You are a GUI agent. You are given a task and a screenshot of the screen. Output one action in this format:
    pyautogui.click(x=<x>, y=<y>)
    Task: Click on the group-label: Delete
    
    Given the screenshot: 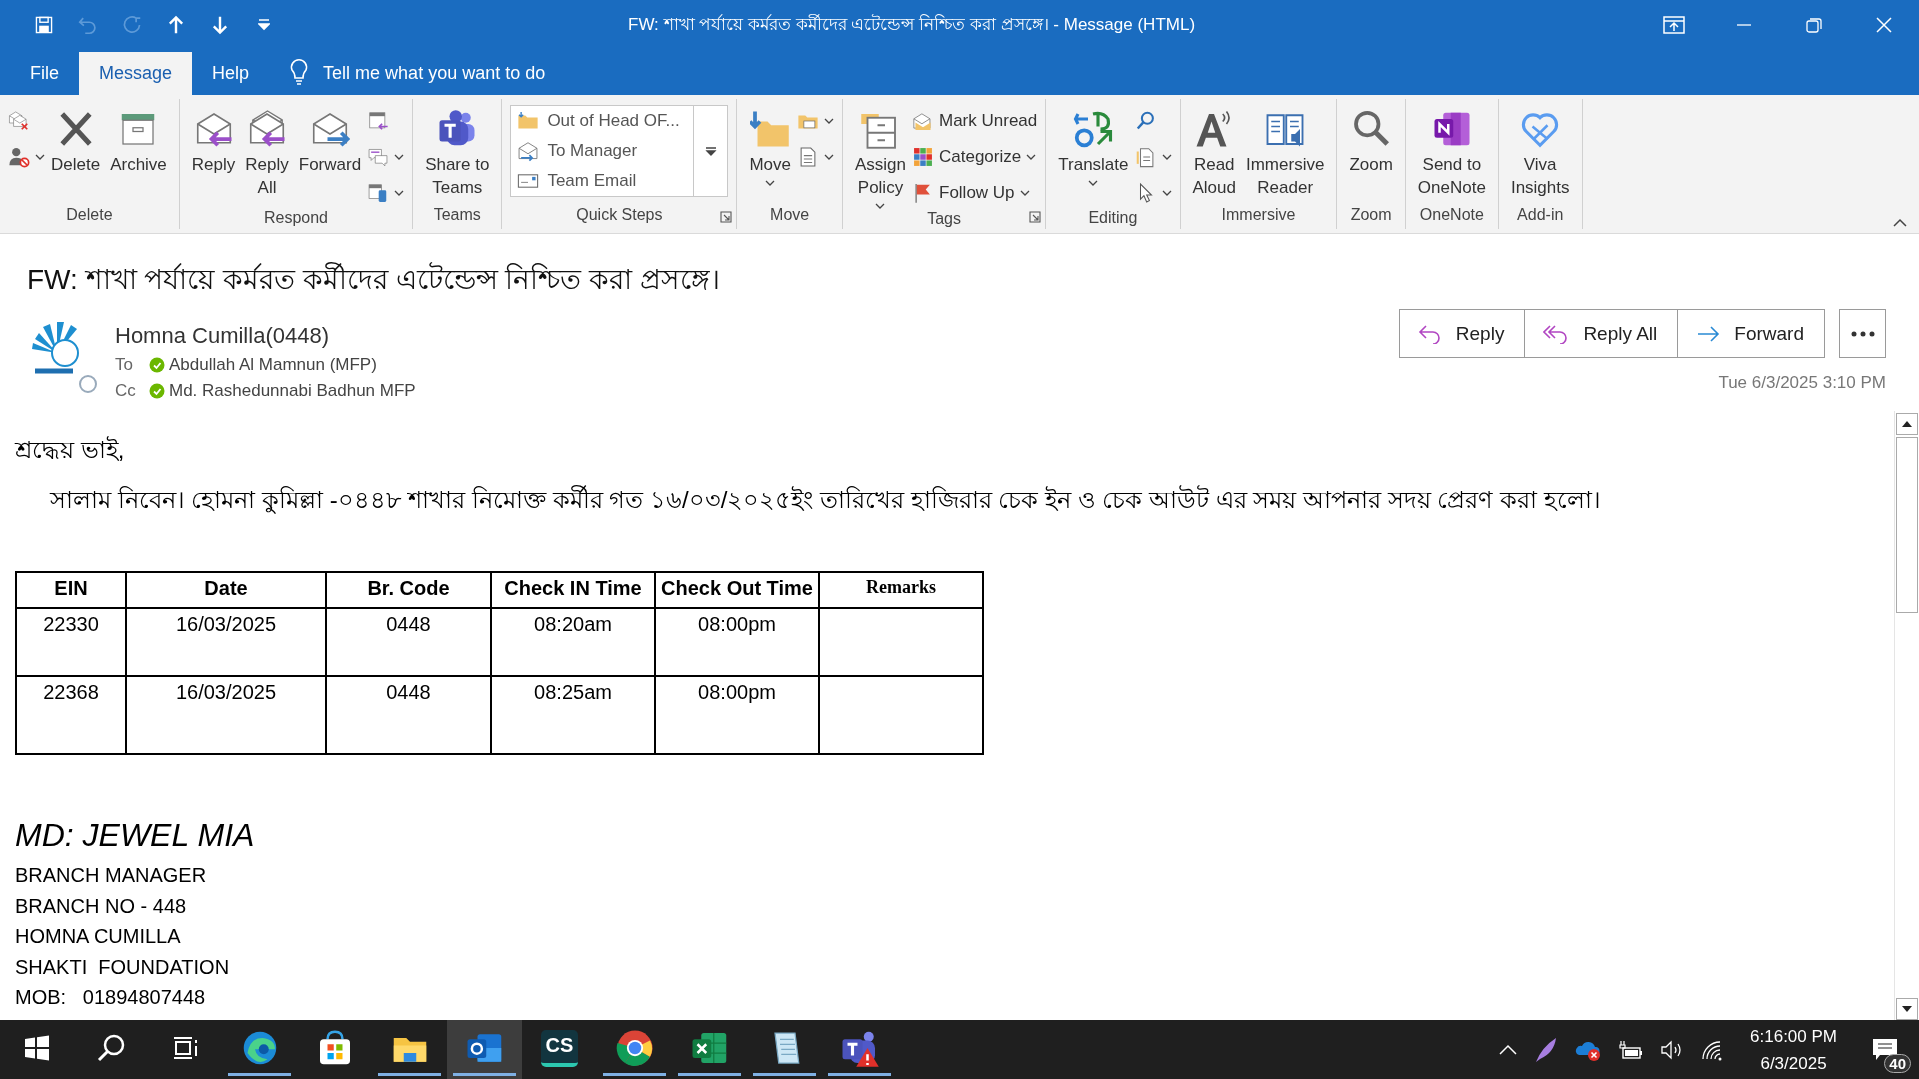 What is the action you would take?
    pyautogui.click(x=89, y=215)
    